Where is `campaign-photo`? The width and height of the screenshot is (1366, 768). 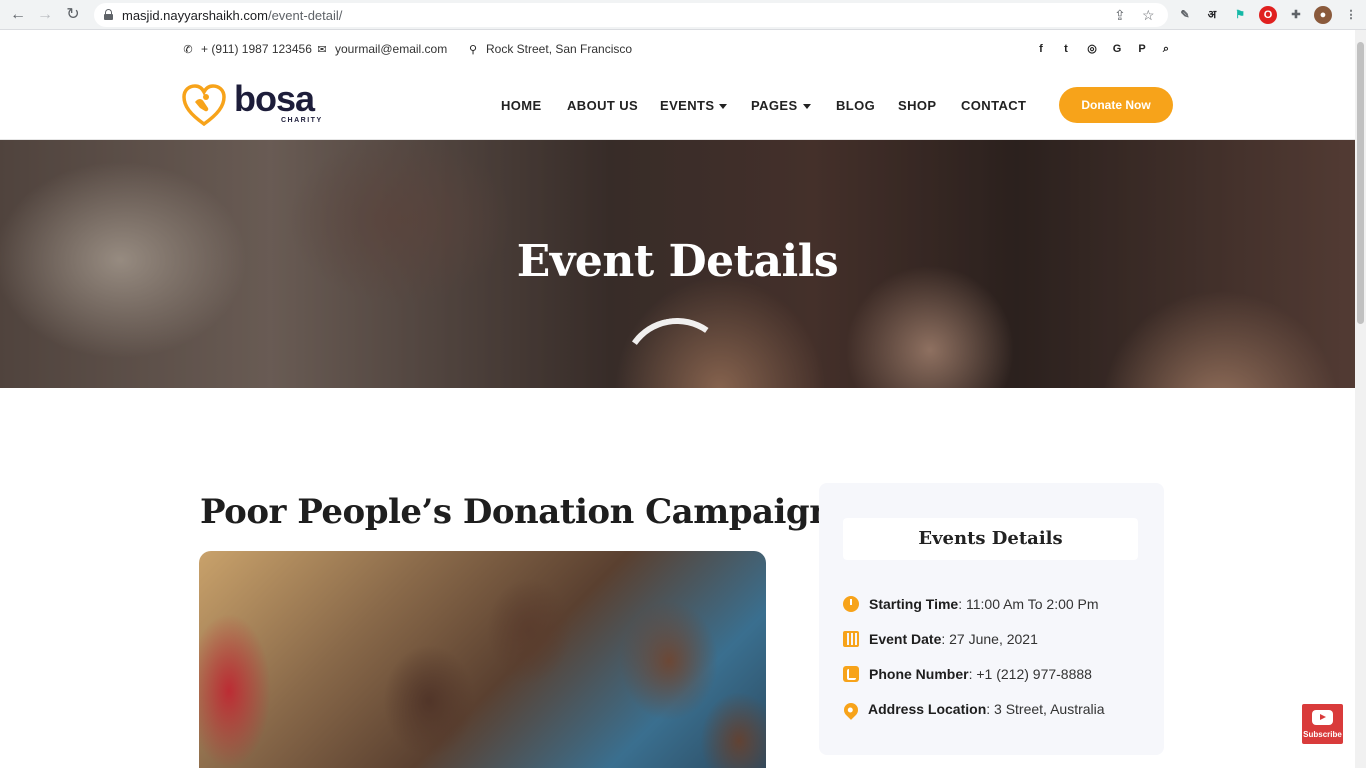 campaign-photo is located at coordinates (482, 659).